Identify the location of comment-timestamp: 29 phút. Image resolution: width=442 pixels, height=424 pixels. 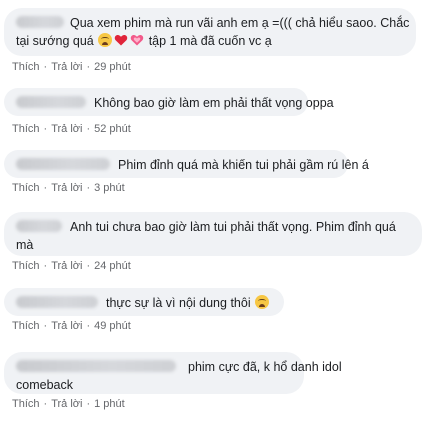
(112, 67).